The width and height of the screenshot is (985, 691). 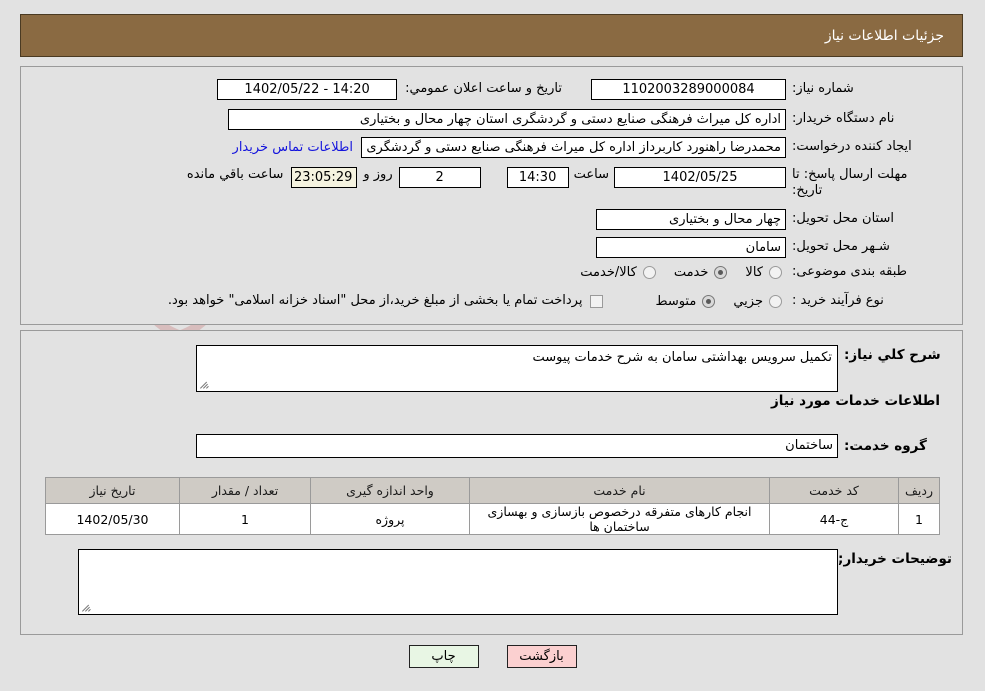 I want to click on deadline-label: مهلت ارسال پاسخ: تا تاریخ:, so click(x=872, y=183).